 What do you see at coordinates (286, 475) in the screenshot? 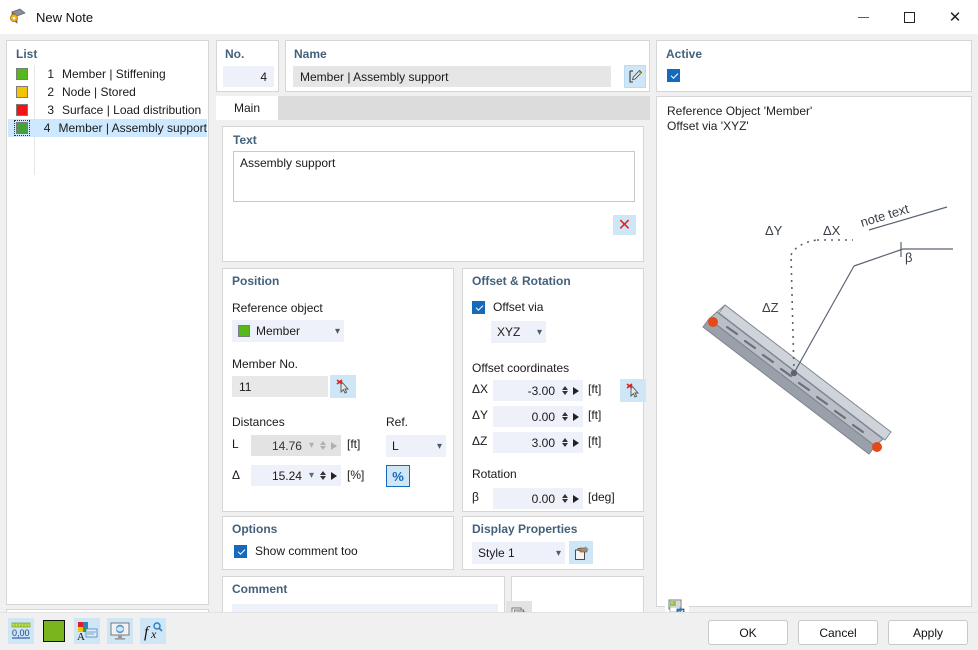
I see `distance-delta-value: 15.24` at bounding box center [286, 475].